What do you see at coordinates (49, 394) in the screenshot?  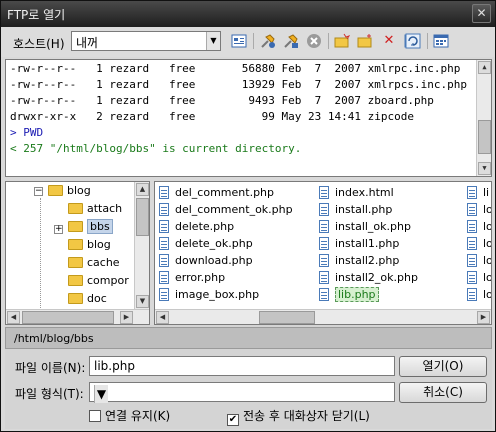 I see `filetype-label: 파일 형식(T):` at bounding box center [49, 394].